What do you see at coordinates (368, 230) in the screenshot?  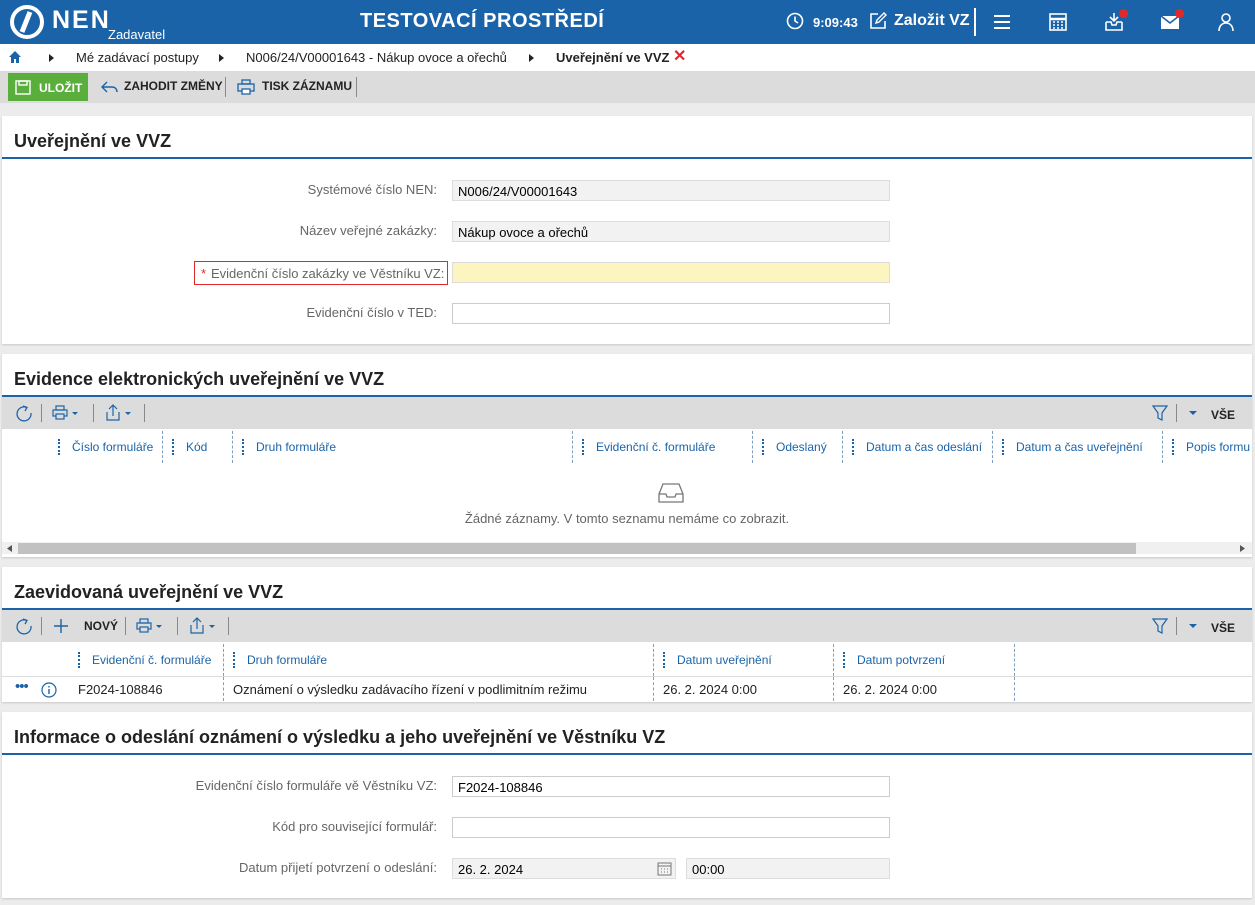 I see `field-label: Název veřejné zakázky:` at bounding box center [368, 230].